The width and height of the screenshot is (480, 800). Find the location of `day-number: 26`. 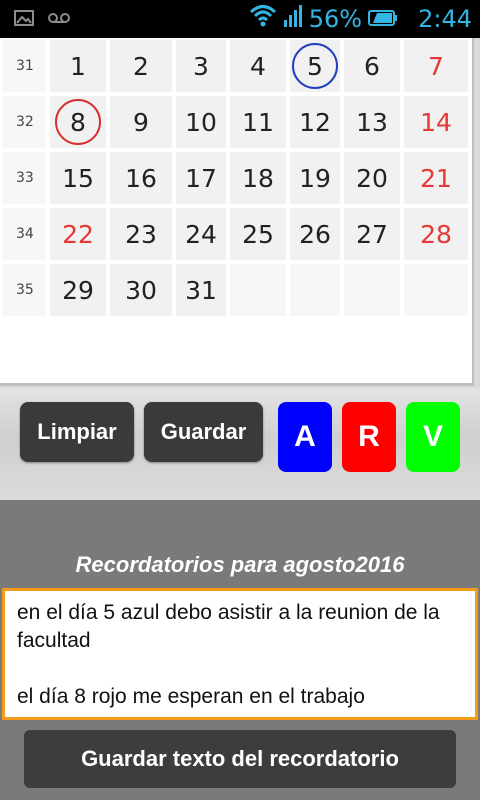

day-number: 26 is located at coordinates (315, 234).